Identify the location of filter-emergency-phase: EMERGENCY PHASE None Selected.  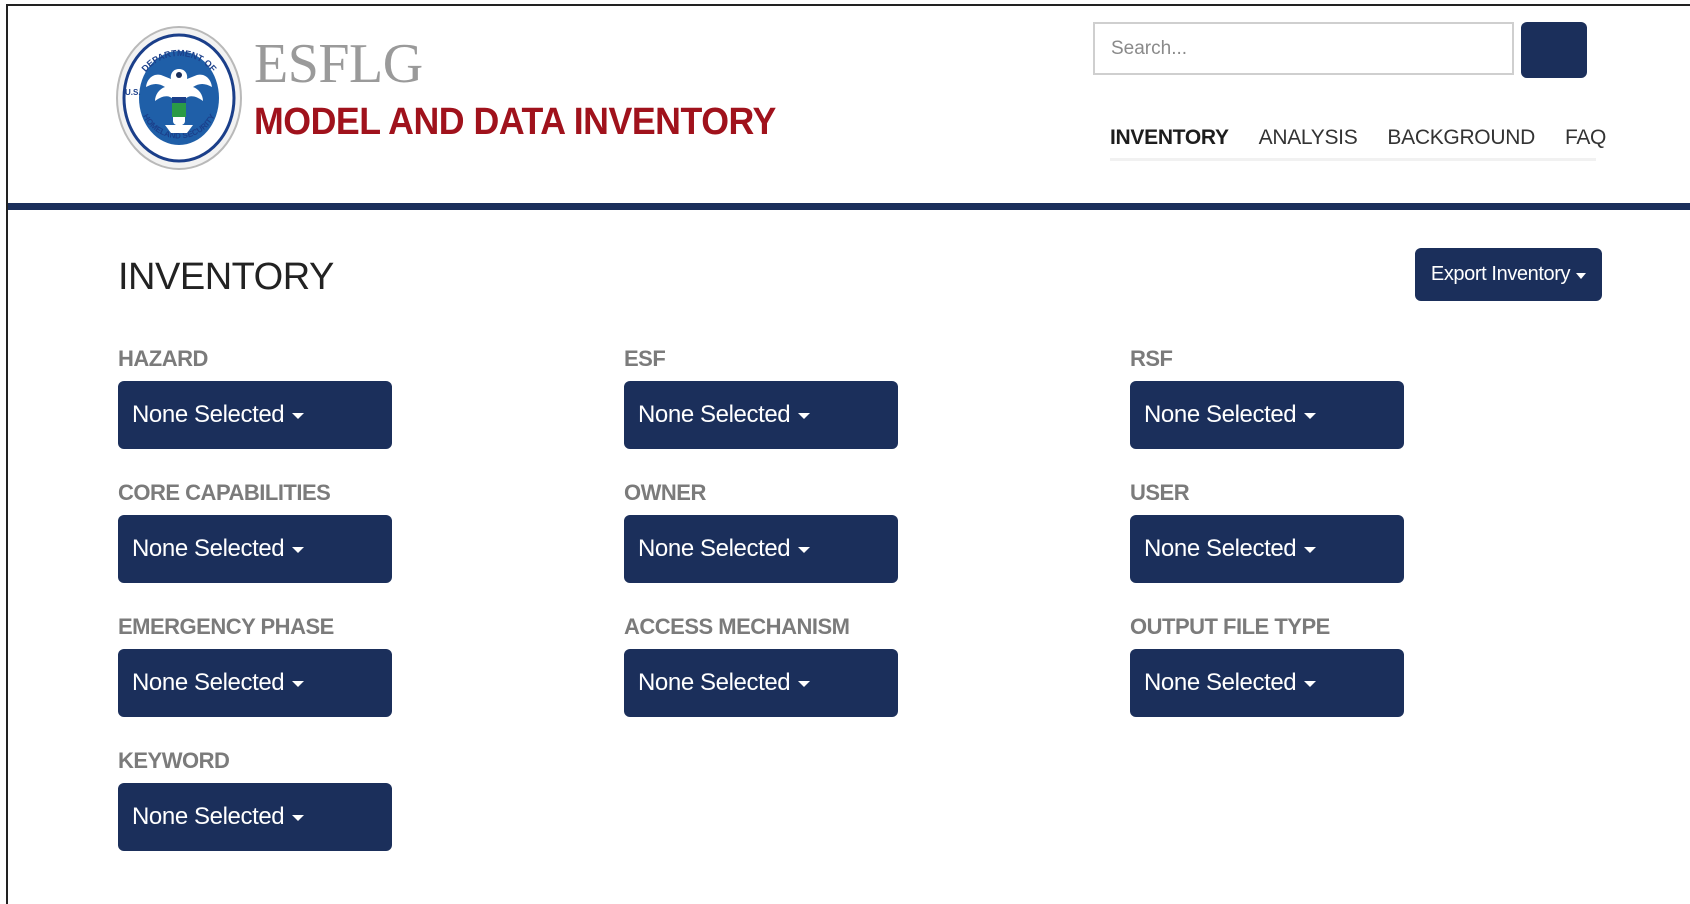
(258, 665).